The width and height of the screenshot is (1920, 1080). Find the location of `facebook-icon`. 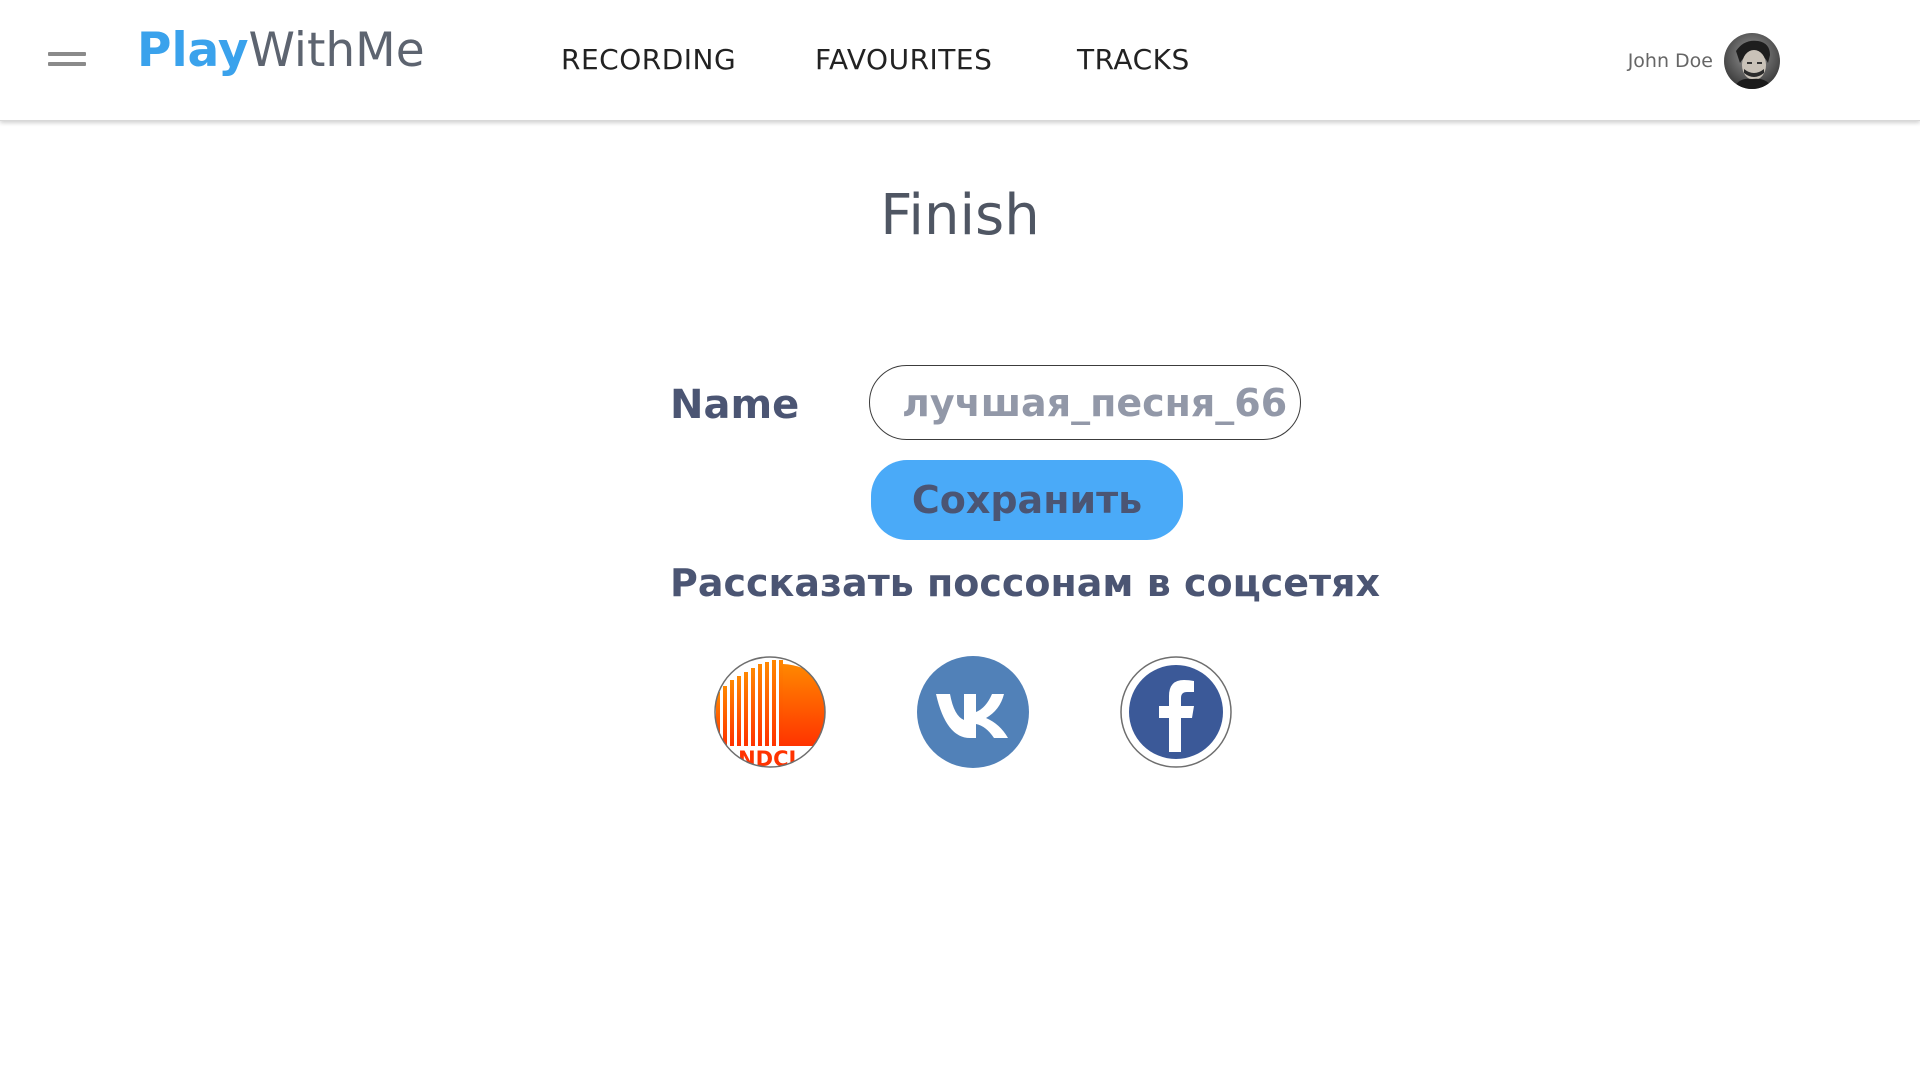

facebook-icon is located at coordinates (1176, 712).